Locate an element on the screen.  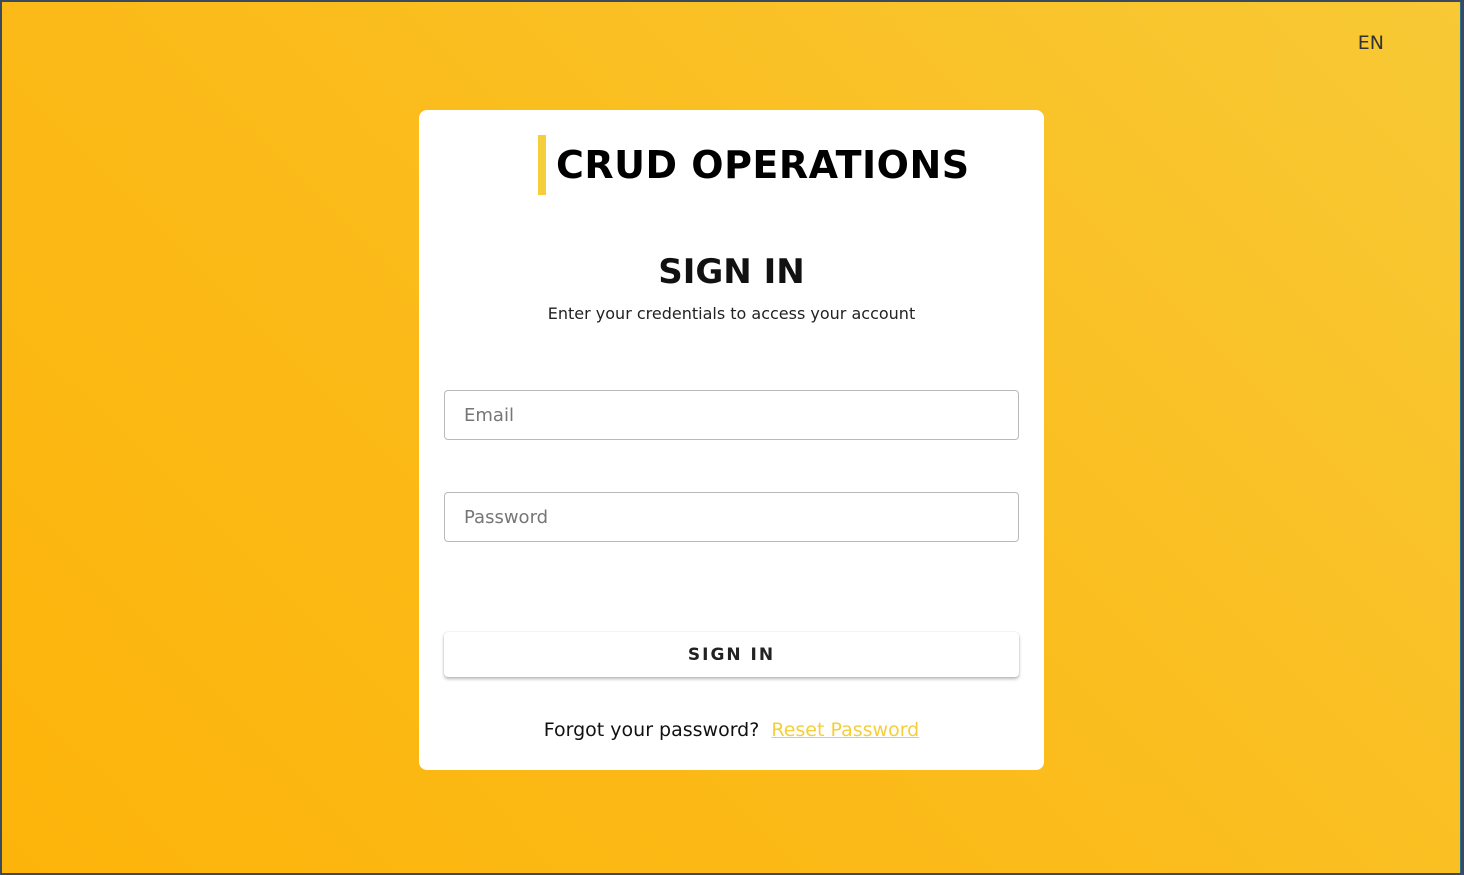
signin-button: SIGN IN is located at coordinates (731, 654).